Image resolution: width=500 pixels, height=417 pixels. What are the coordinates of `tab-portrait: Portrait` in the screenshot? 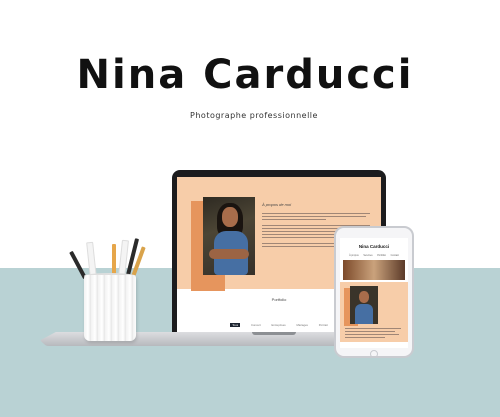 It's located at (323, 325).